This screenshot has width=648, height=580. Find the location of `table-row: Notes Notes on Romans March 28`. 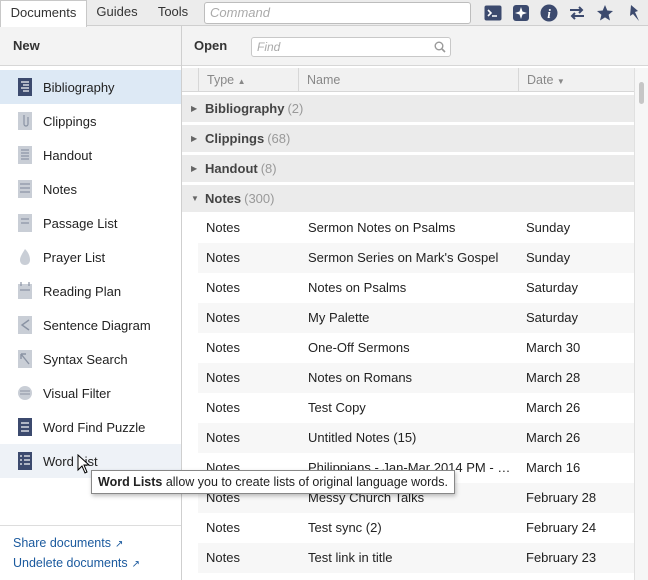

table-row: Notes Notes on Romans March 28 is located at coordinates (416, 378).